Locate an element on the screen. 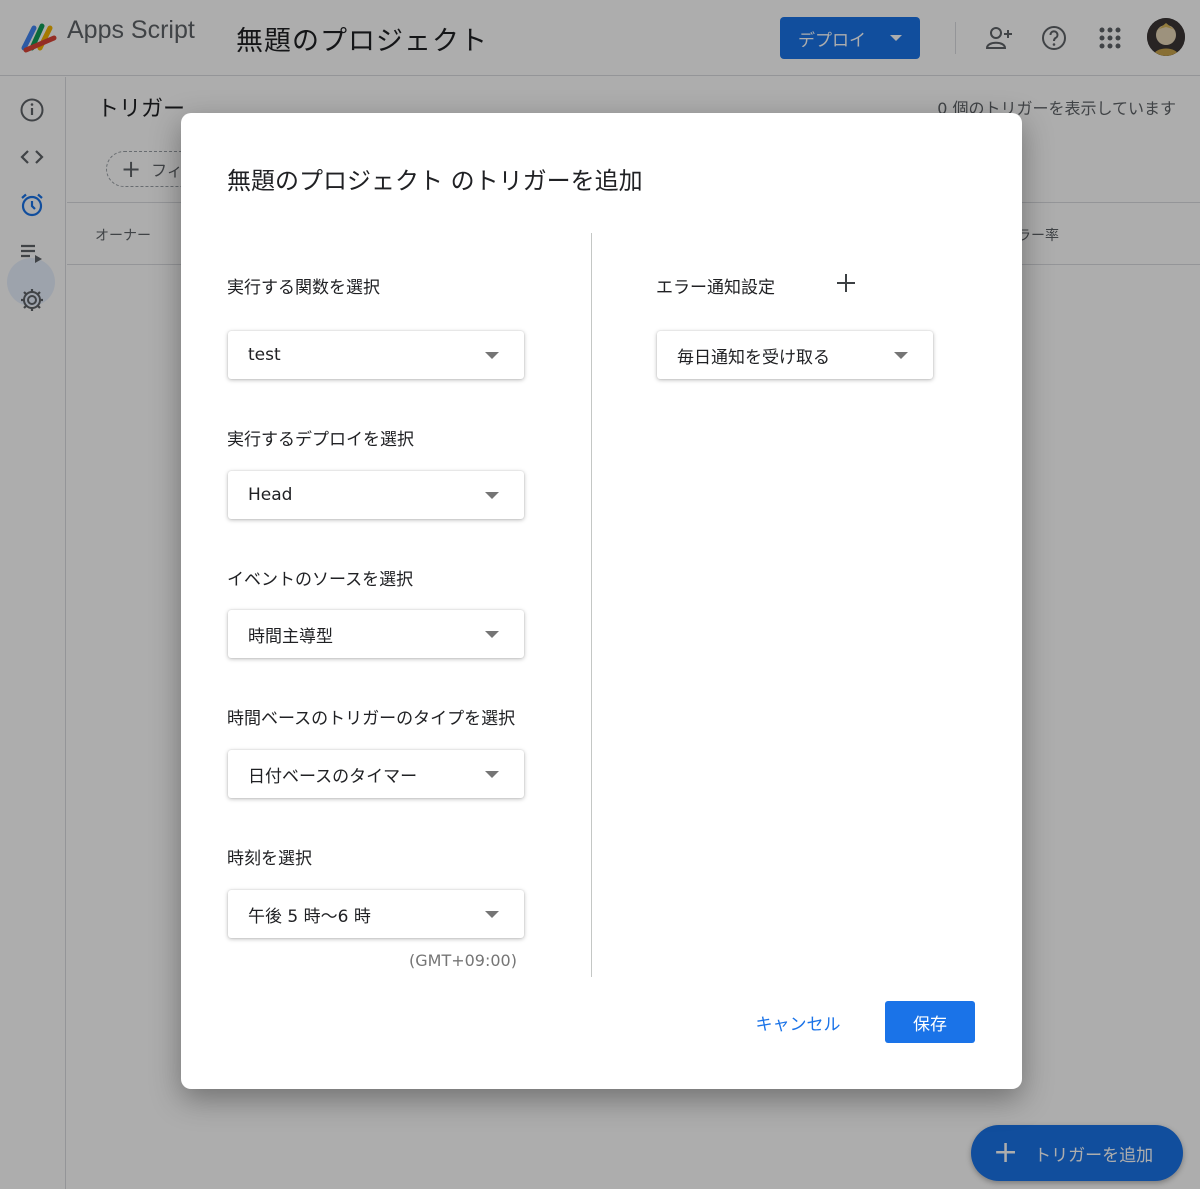  function-select: test is located at coordinates (376, 355).